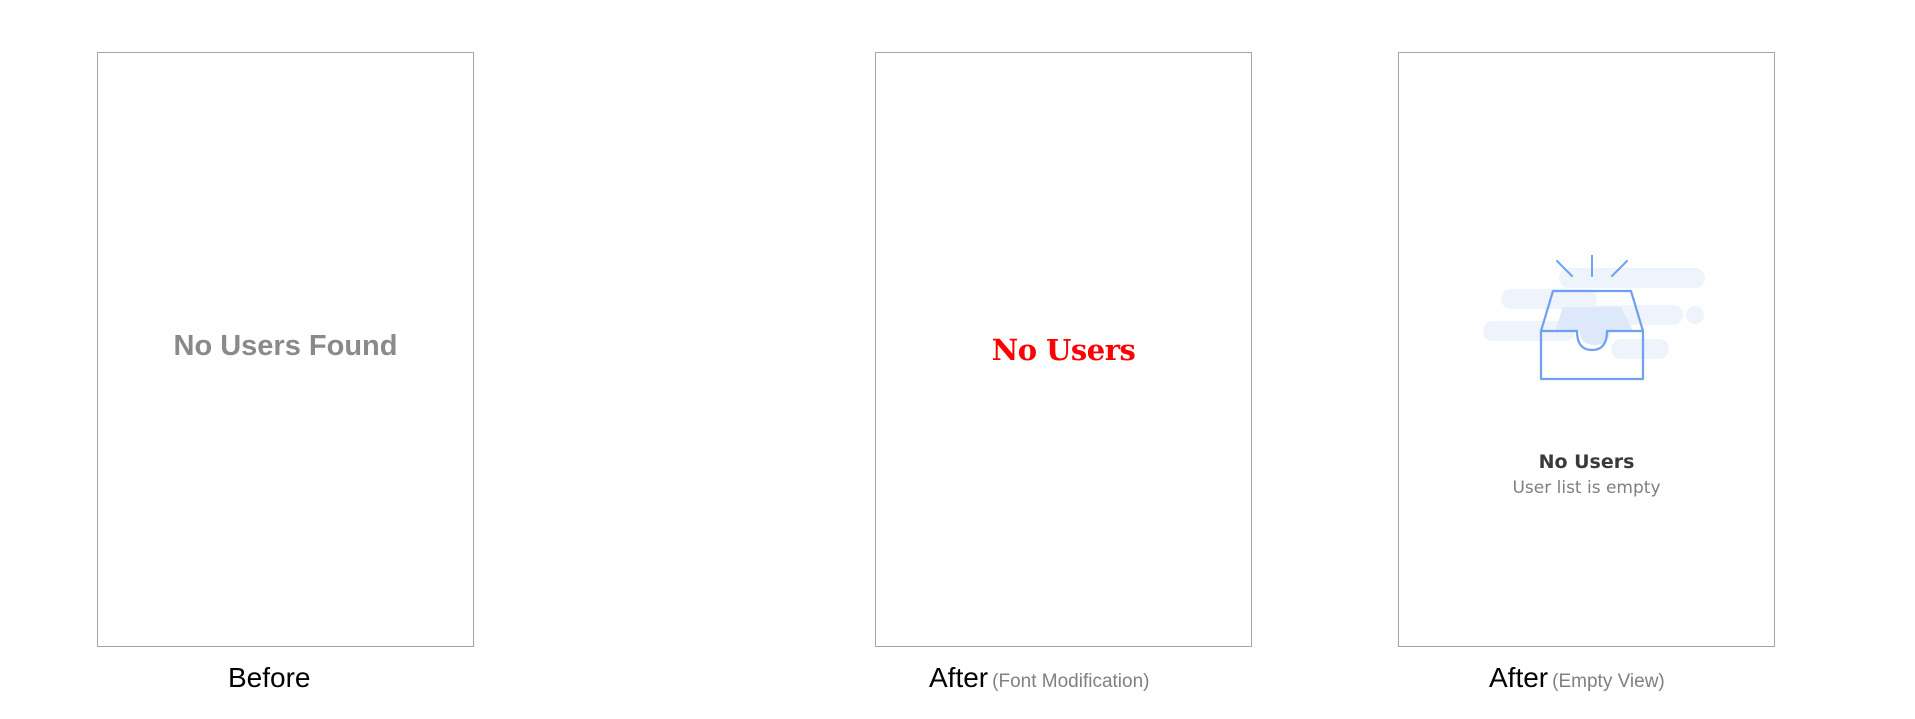 This screenshot has height=719, width=1915. I want to click on caption-font-modification: After (Font Modification), so click(1039, 678).